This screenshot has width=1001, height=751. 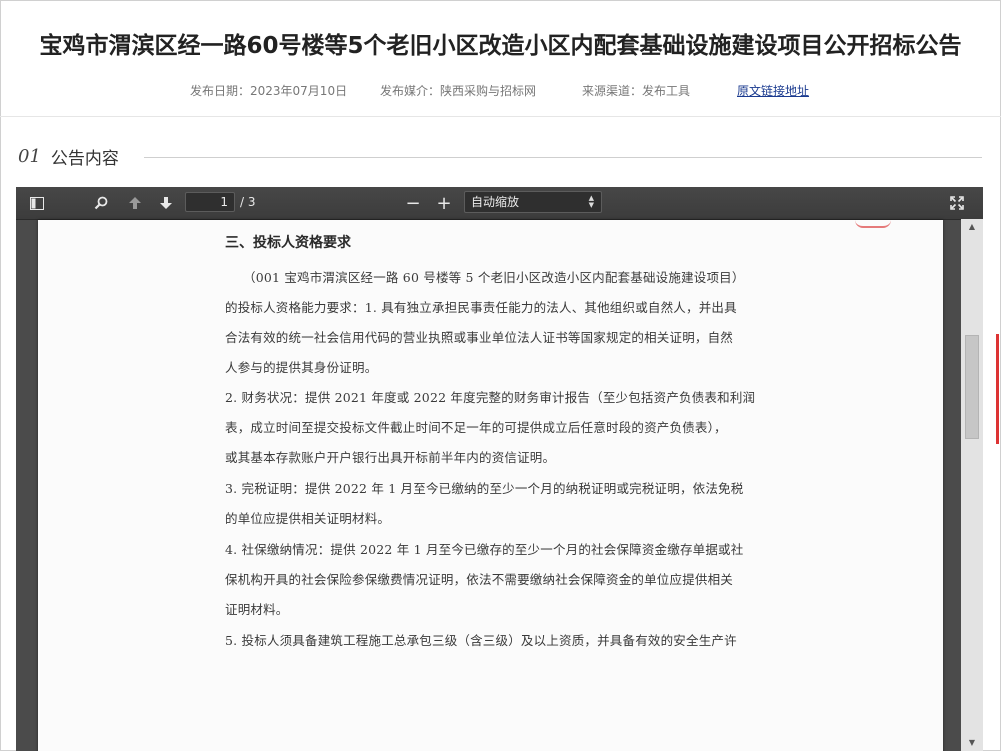 What do you see at coordinates (210, 202) in the screenshot?
I see `page-number-input: 1` at bounding box center [210, 202].